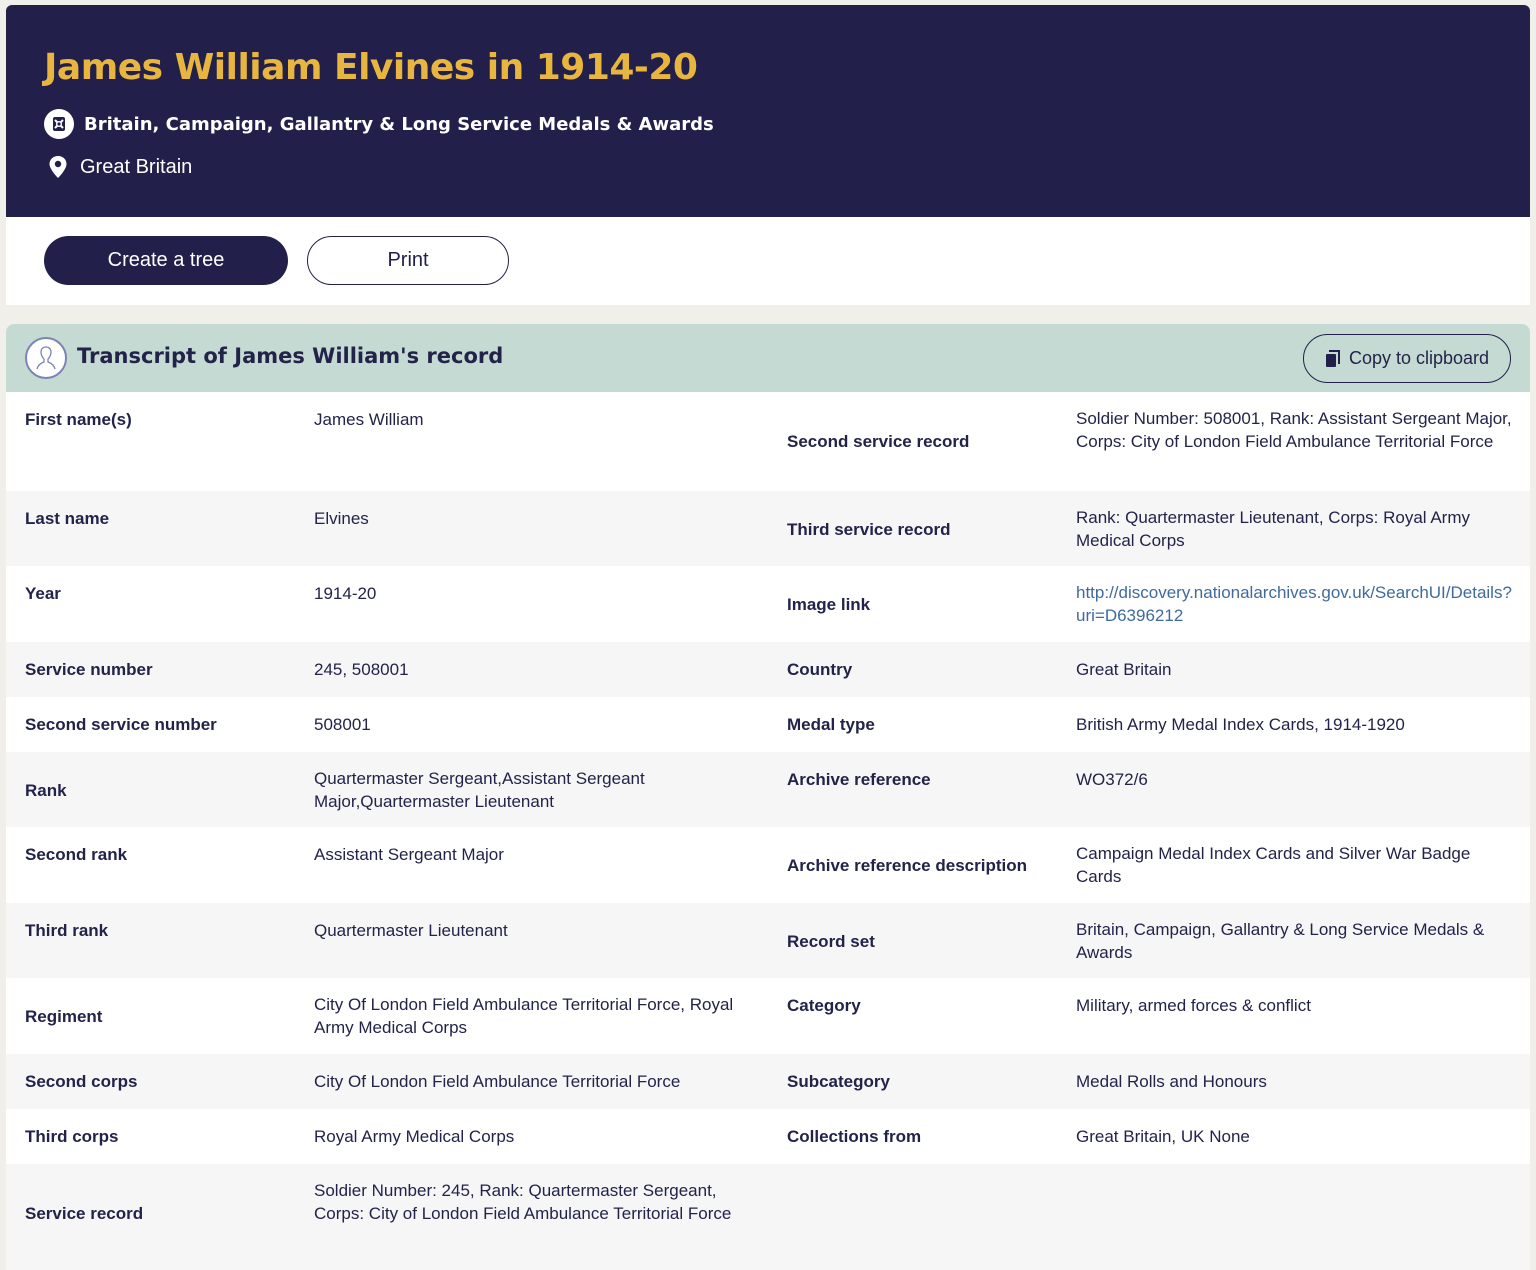  Describe the element at coordinates (831, 941) in the screenshot. I see `field-label: Record set` at that location.